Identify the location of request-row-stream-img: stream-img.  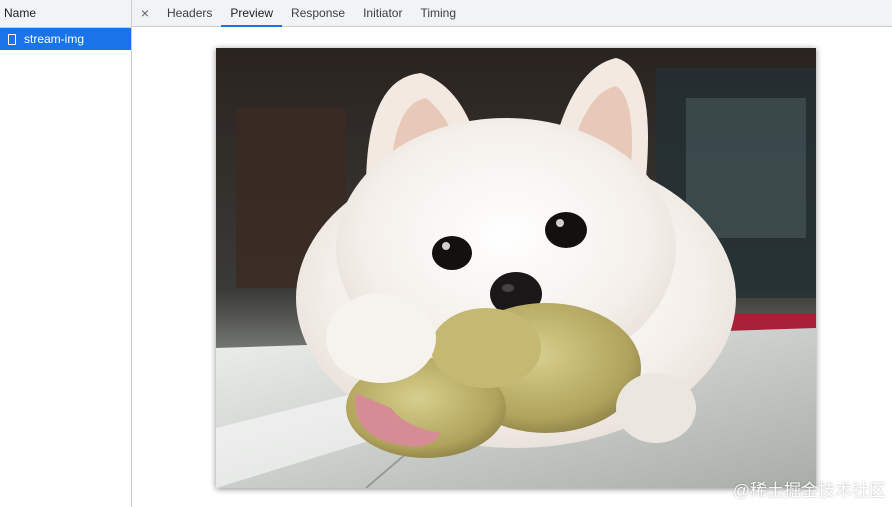
(65, 39).